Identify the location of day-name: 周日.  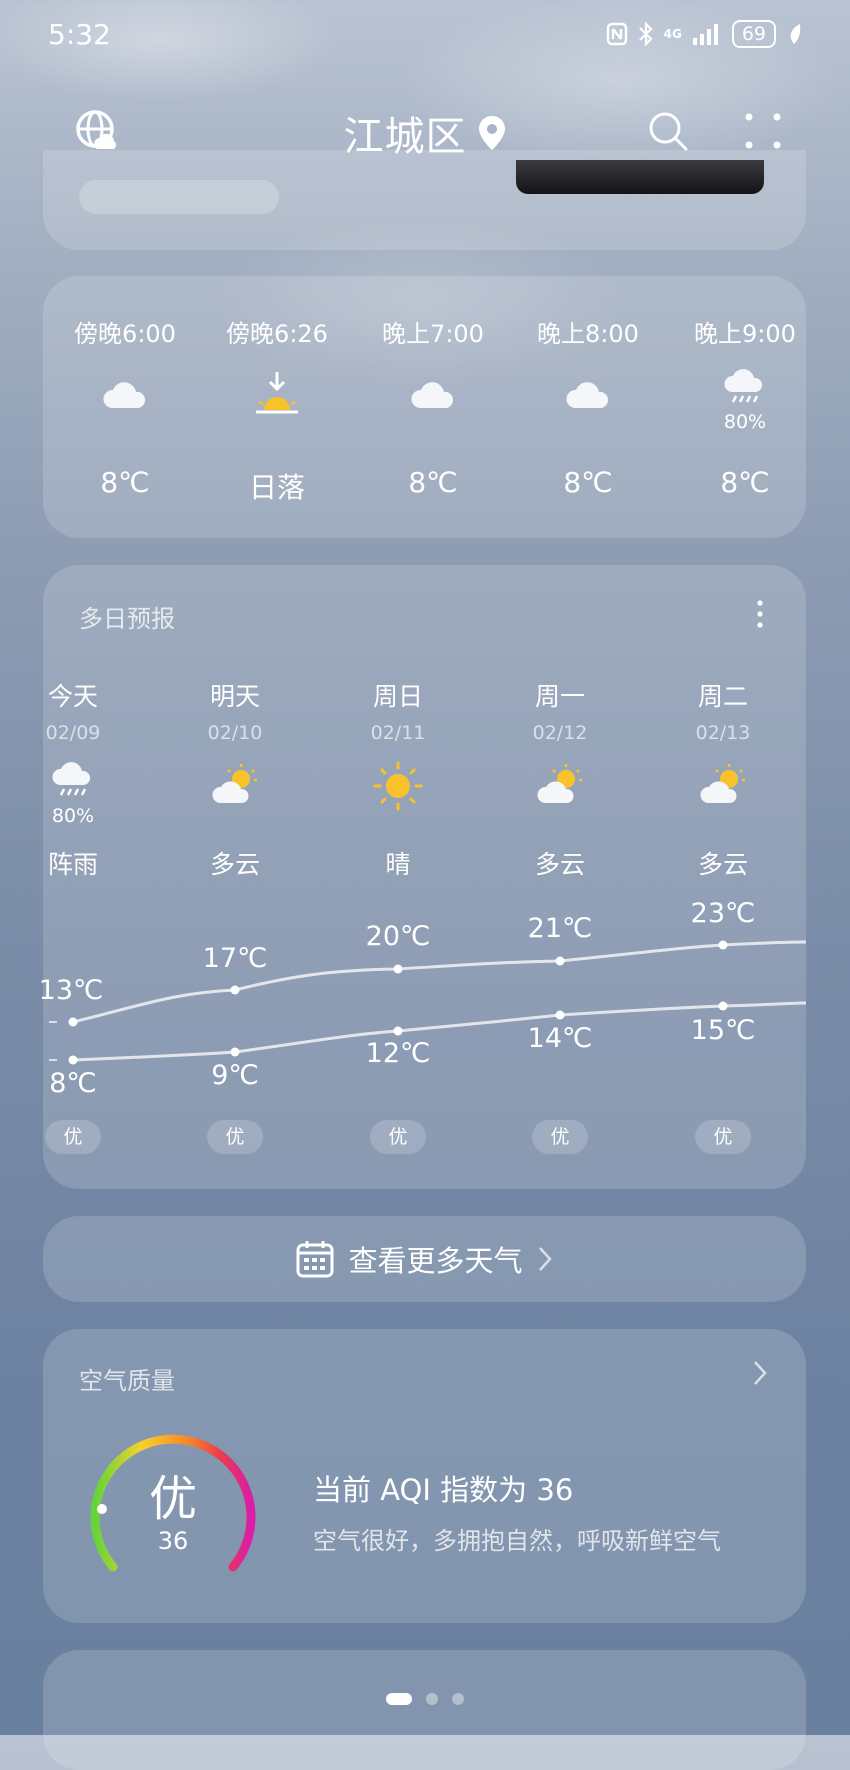
(397, 696).